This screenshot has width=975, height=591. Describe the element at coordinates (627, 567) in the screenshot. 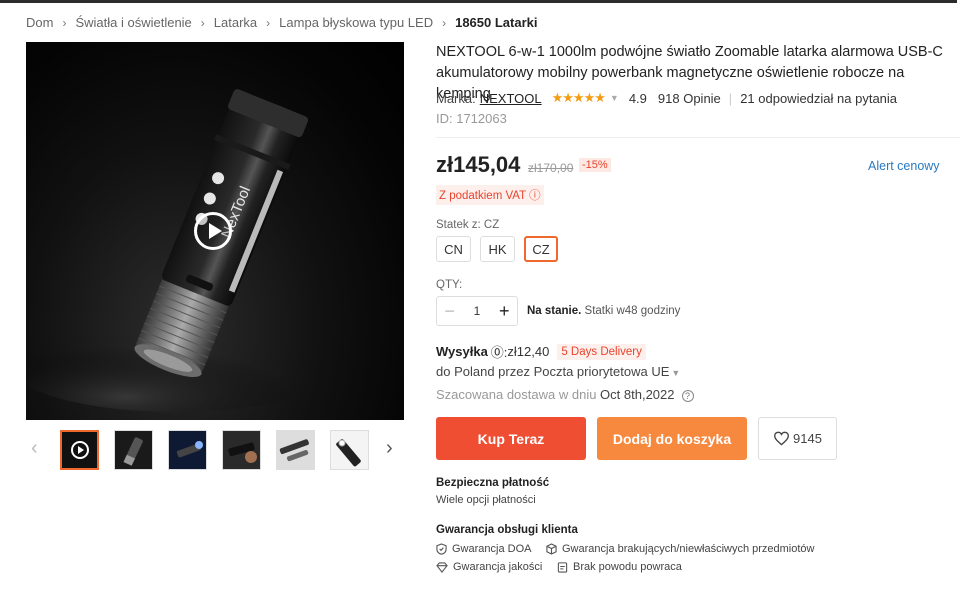

I see `guarantee-no-reason-return-label: Brak powodu powraca` at that location.